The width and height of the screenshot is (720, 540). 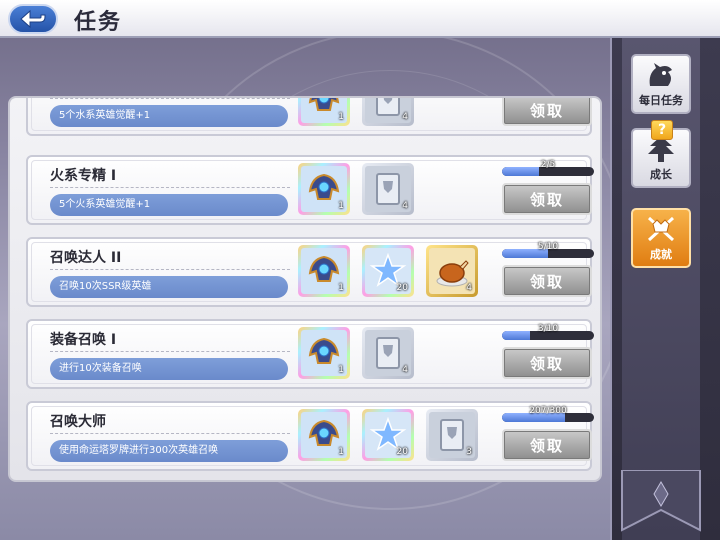 I want to click on tab-growth: ? 成长, so click(x=661, y=154).